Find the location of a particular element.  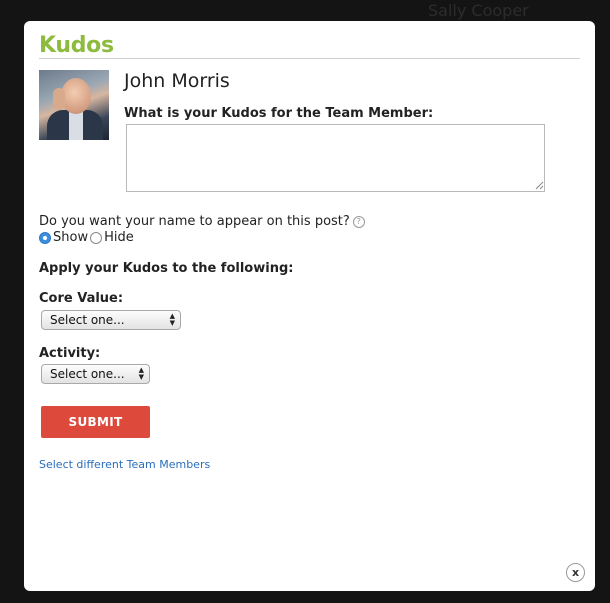

activity-label: Activity: is located at coordinates (70, 353).